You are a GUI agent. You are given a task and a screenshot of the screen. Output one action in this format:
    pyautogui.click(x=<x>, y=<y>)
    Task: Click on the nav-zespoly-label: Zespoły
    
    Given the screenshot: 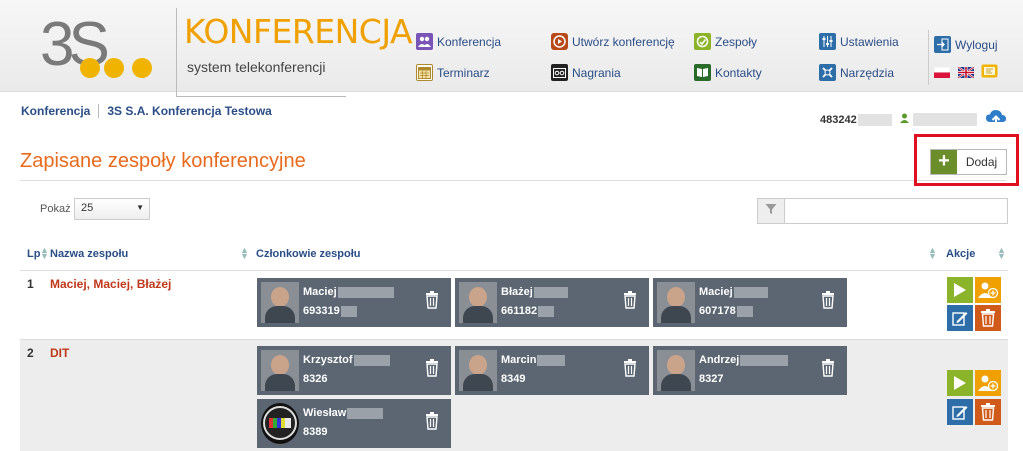 What is the action you would take?
    pyautogui.click(x=736, y=41)
    